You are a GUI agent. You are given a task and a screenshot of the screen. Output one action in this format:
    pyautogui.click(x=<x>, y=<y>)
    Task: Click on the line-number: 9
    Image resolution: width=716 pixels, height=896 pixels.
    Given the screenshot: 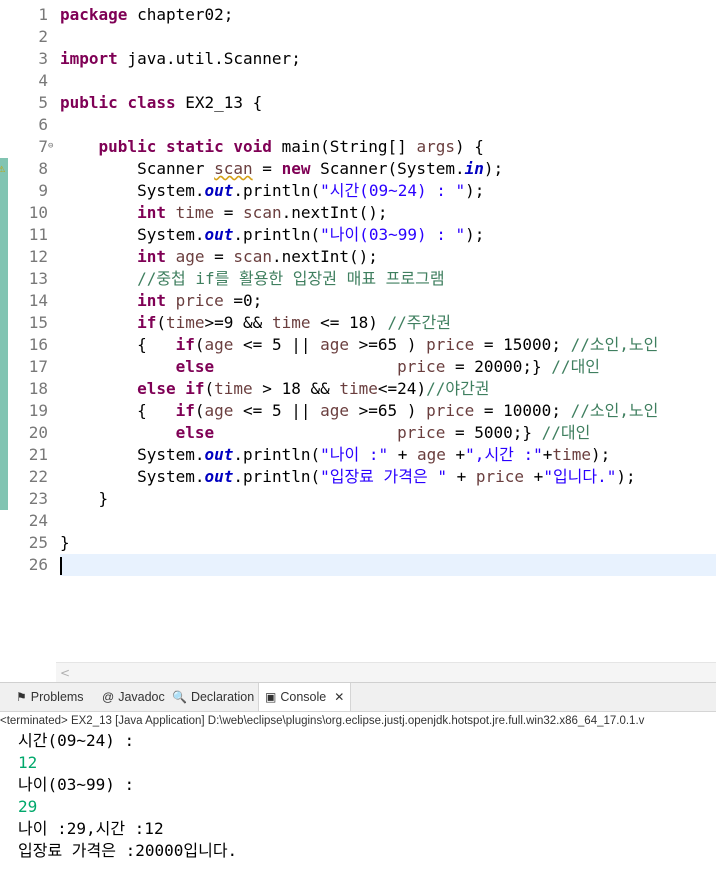 What is the action you would take?
    pyautogui.click(x=43, y=190)
    